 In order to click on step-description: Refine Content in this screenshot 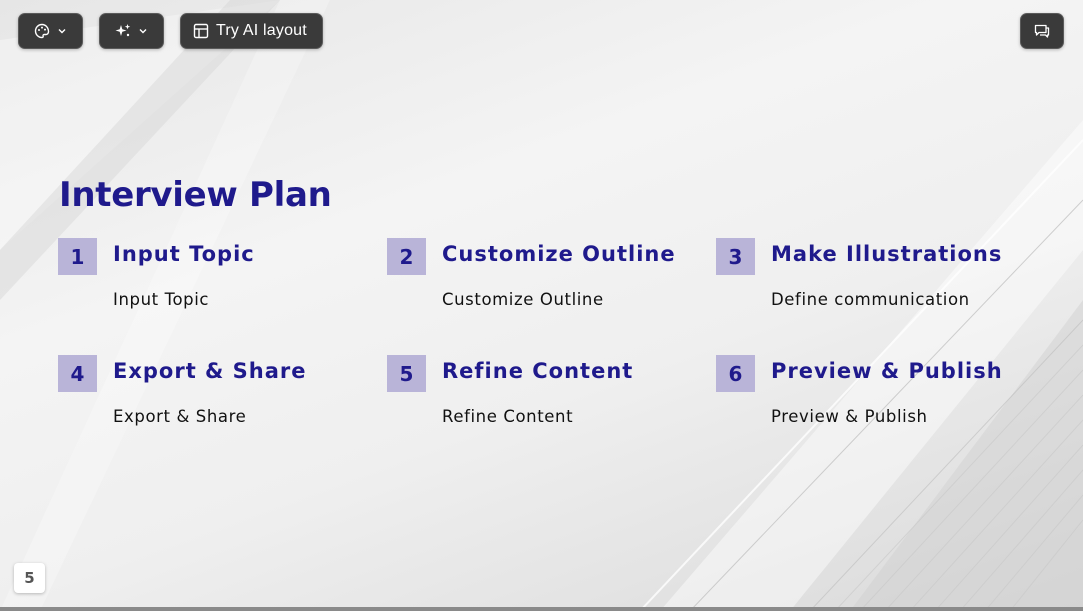, I will do `click(507, 416)`.